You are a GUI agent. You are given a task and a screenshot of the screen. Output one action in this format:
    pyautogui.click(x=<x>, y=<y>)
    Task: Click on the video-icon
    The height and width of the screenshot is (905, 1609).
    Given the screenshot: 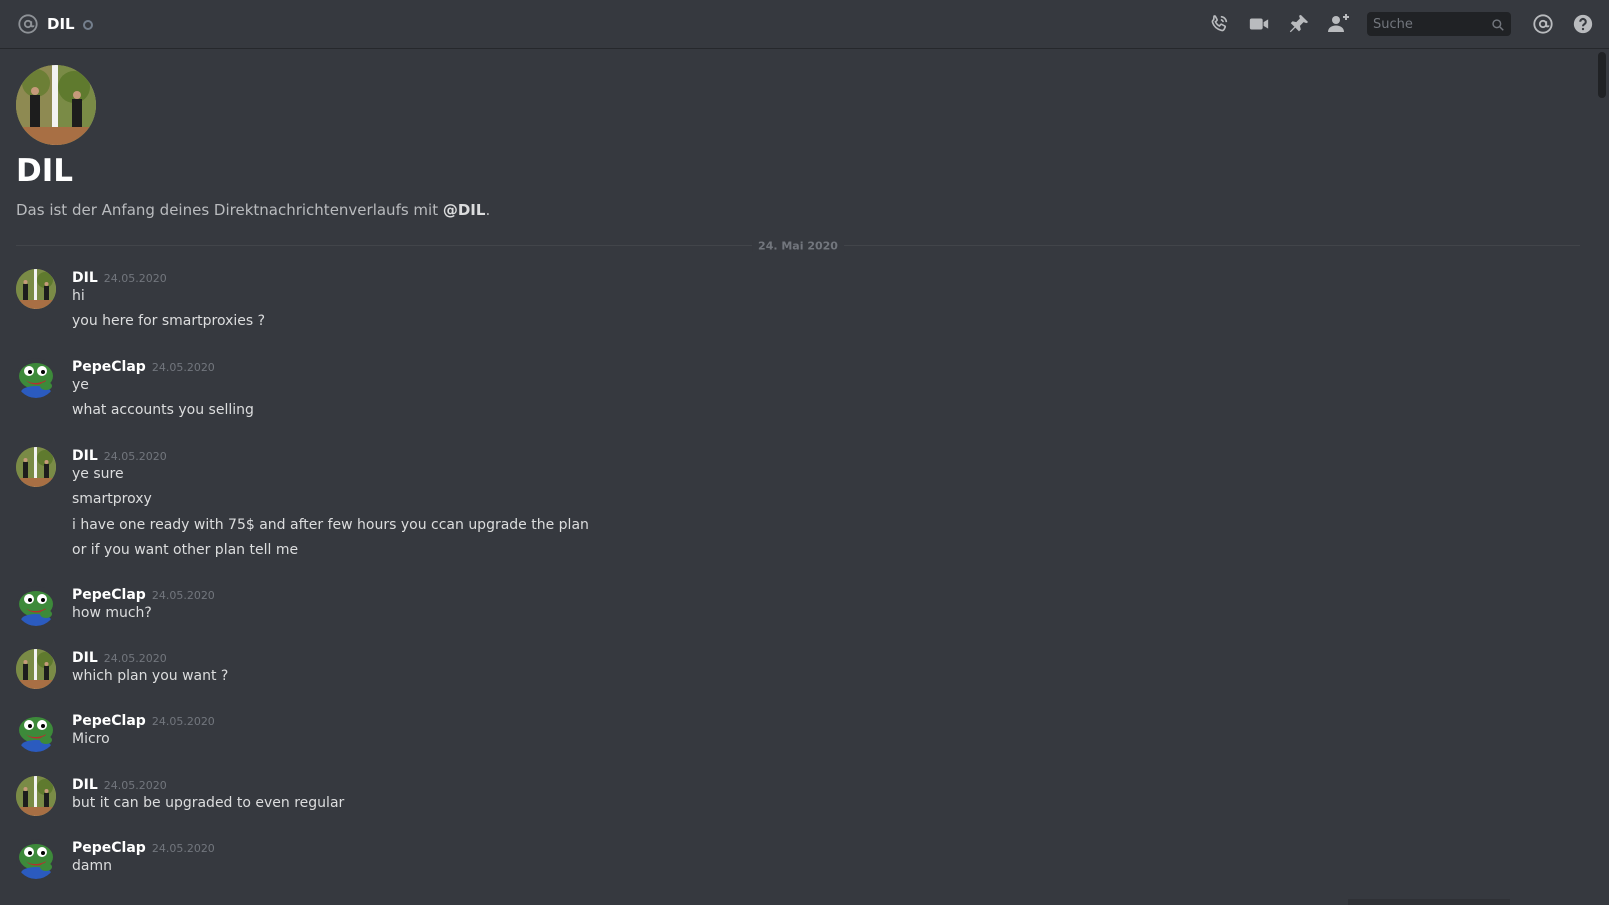 What is the action you would take?
    pyautogui.click(x=1259, y=24)
    